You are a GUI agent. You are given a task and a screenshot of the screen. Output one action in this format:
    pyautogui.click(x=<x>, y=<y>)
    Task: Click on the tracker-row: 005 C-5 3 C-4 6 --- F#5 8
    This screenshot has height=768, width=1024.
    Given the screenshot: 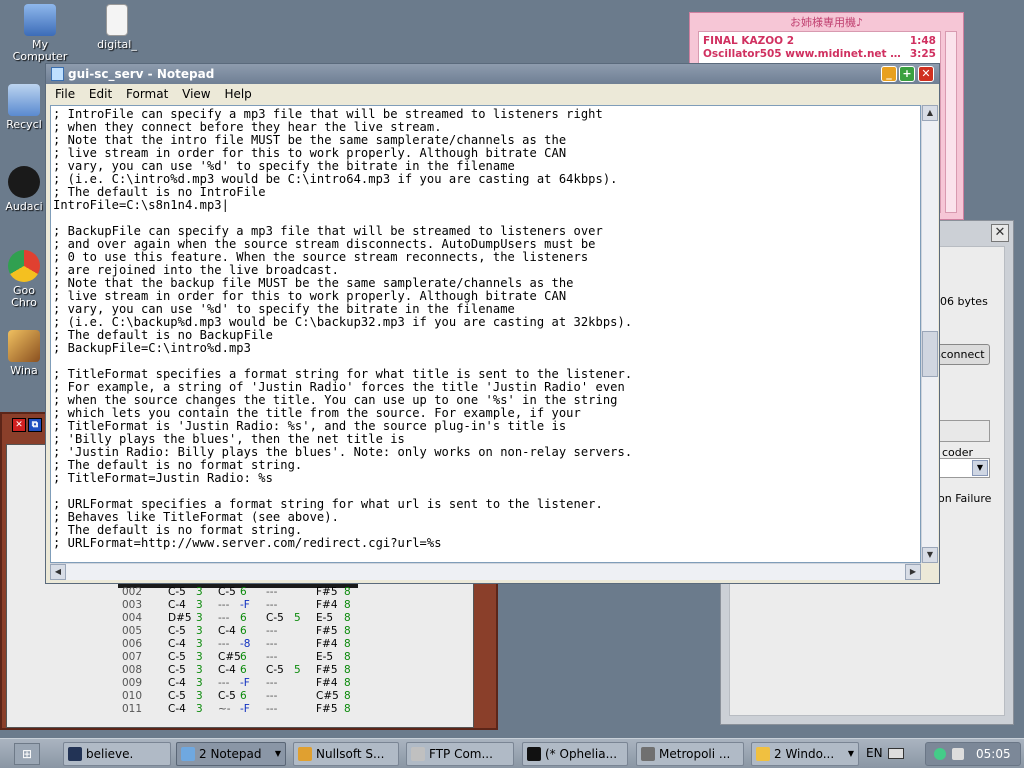 What is the action you would take?
    pyautogui.click(x=238, y=631)
    